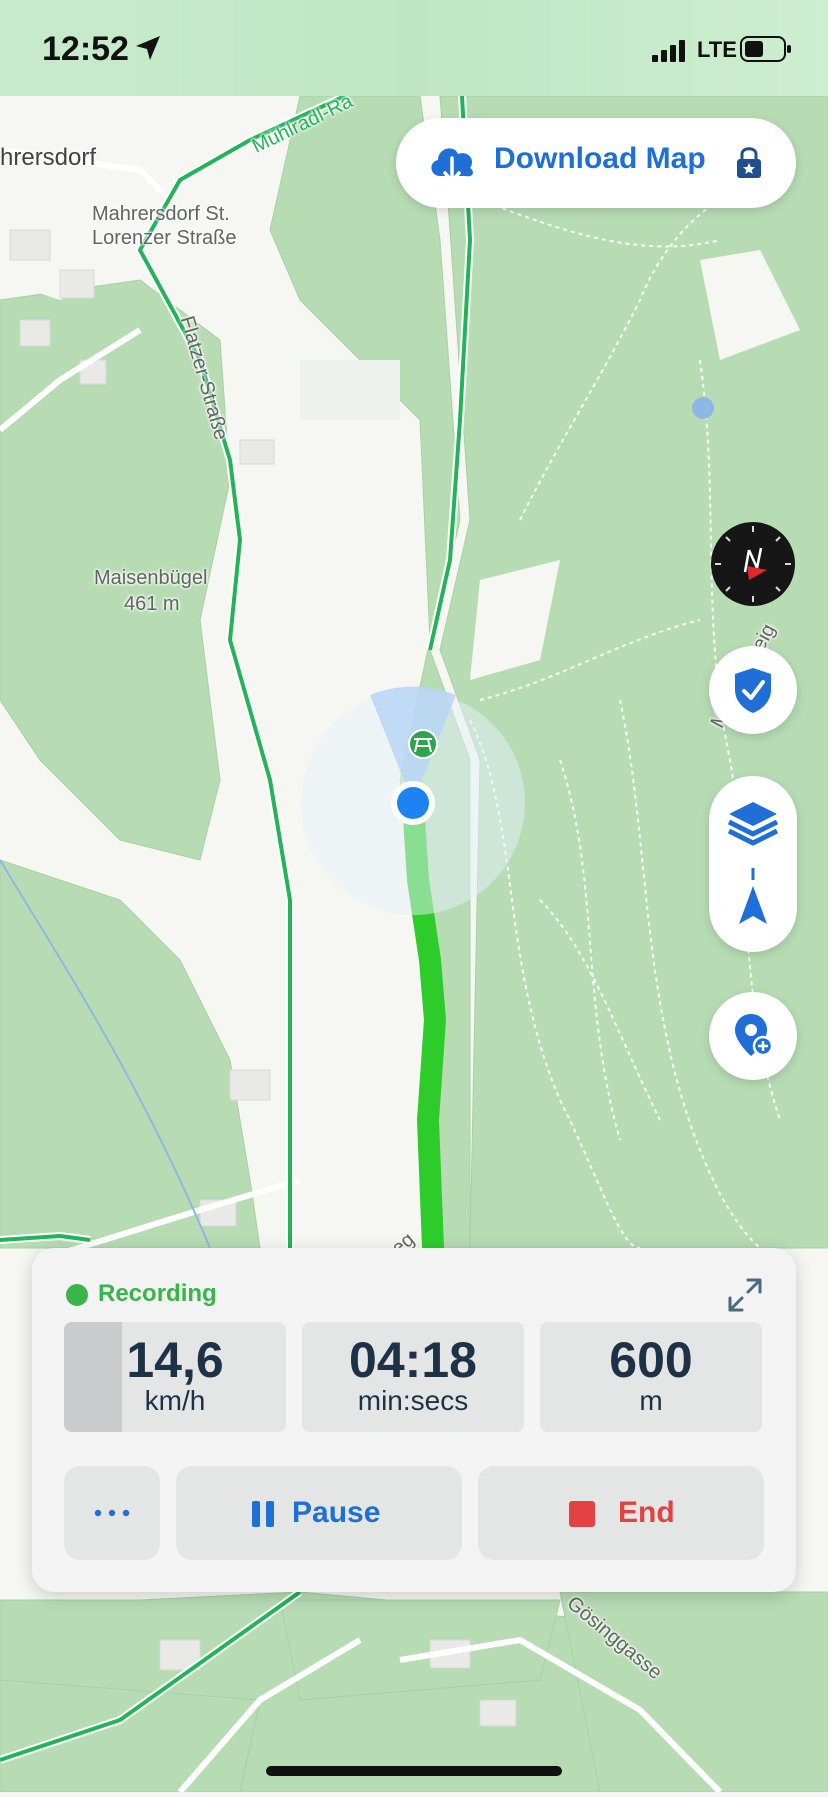  I want to click on recording-status: Recording, so click(157, 1293).